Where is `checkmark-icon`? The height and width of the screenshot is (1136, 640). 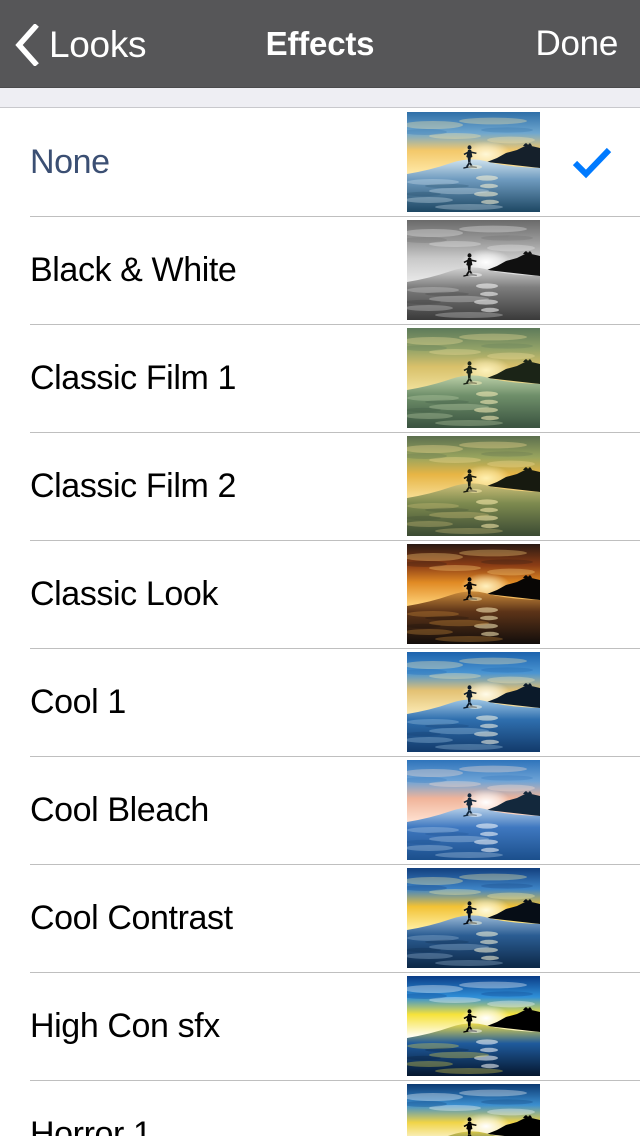
checkmark-icon is located at coordinates (592, 162).